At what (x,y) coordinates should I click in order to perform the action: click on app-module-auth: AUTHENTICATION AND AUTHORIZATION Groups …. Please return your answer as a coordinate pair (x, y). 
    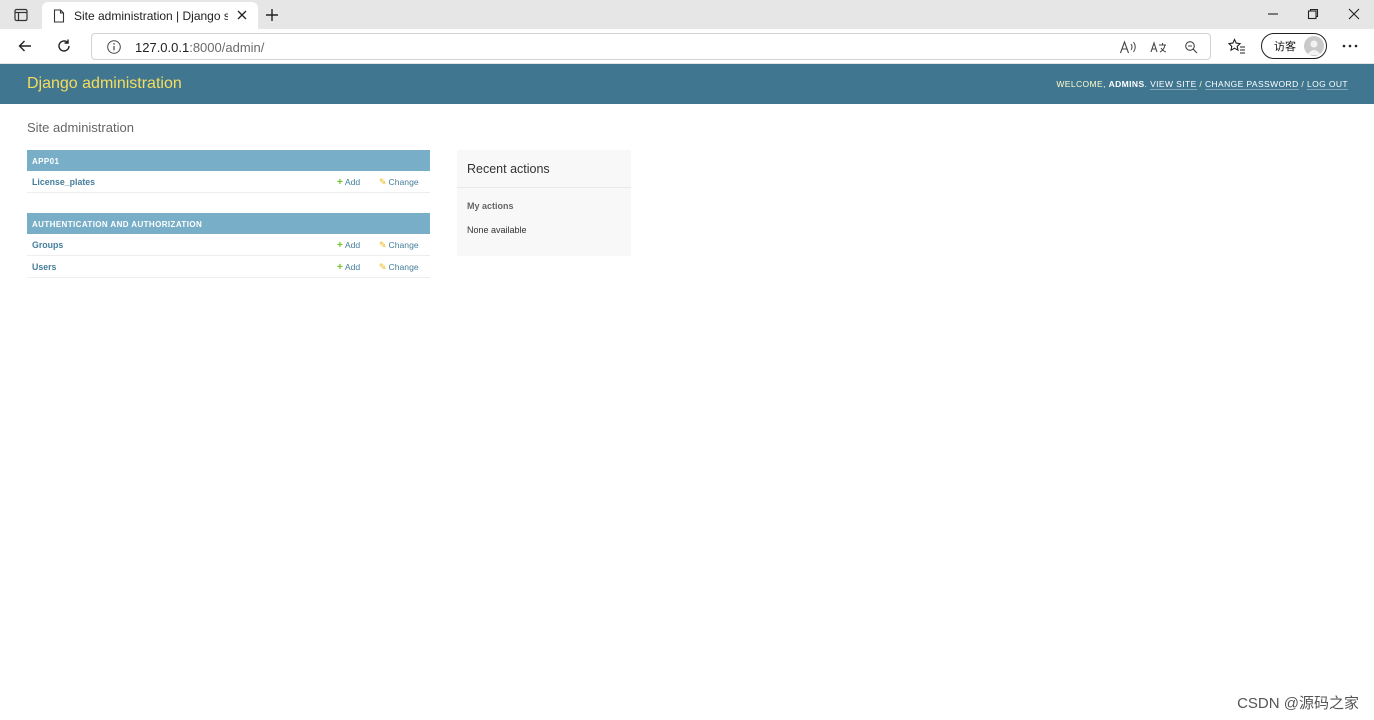
    Looking at the image, I should click on (228, 245).